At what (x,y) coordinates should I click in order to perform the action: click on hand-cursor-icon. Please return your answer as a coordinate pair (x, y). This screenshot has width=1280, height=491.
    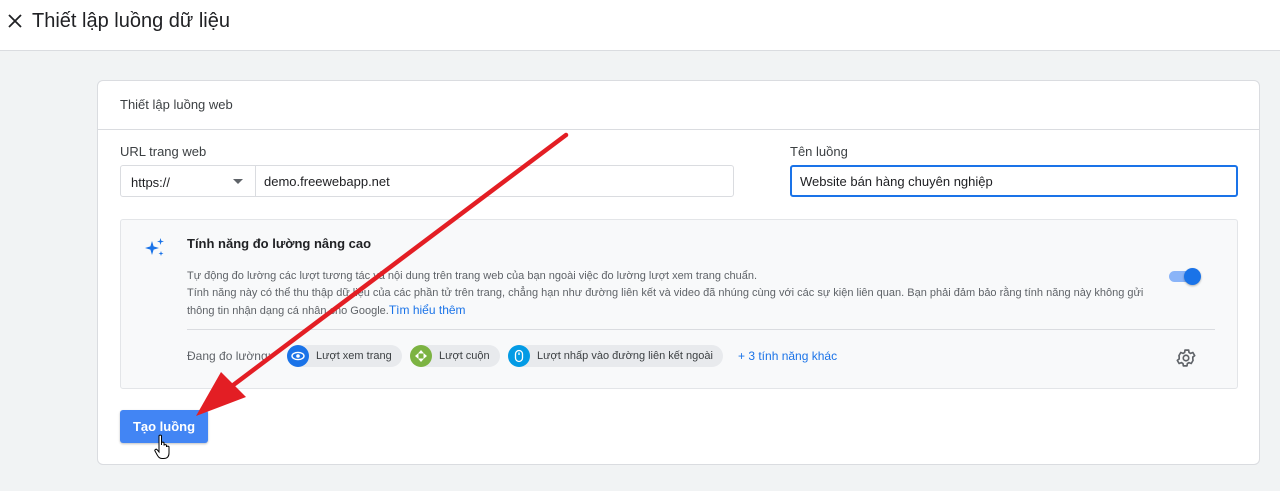
    Looking at the image, I should click on (162, 446).